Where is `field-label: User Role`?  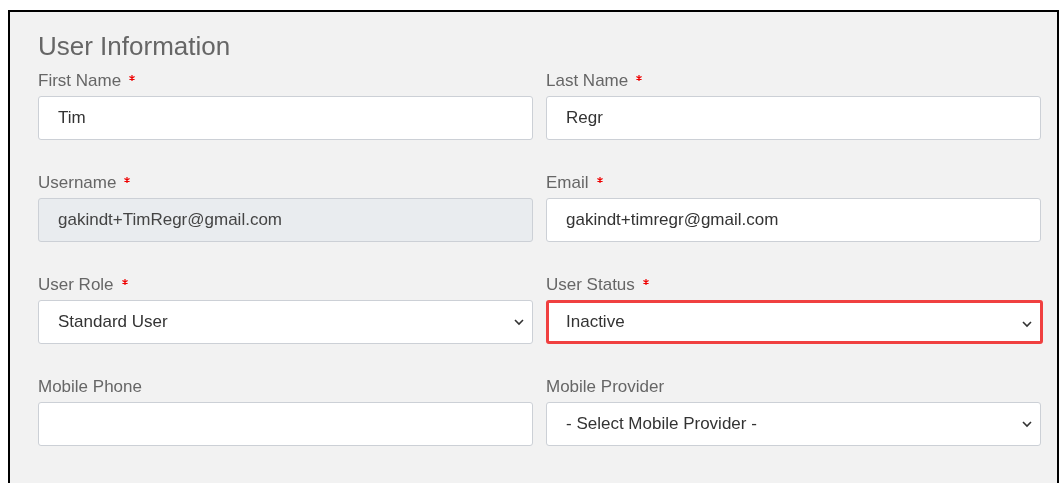 field-label: User Role is located at coordinates (76, 285).